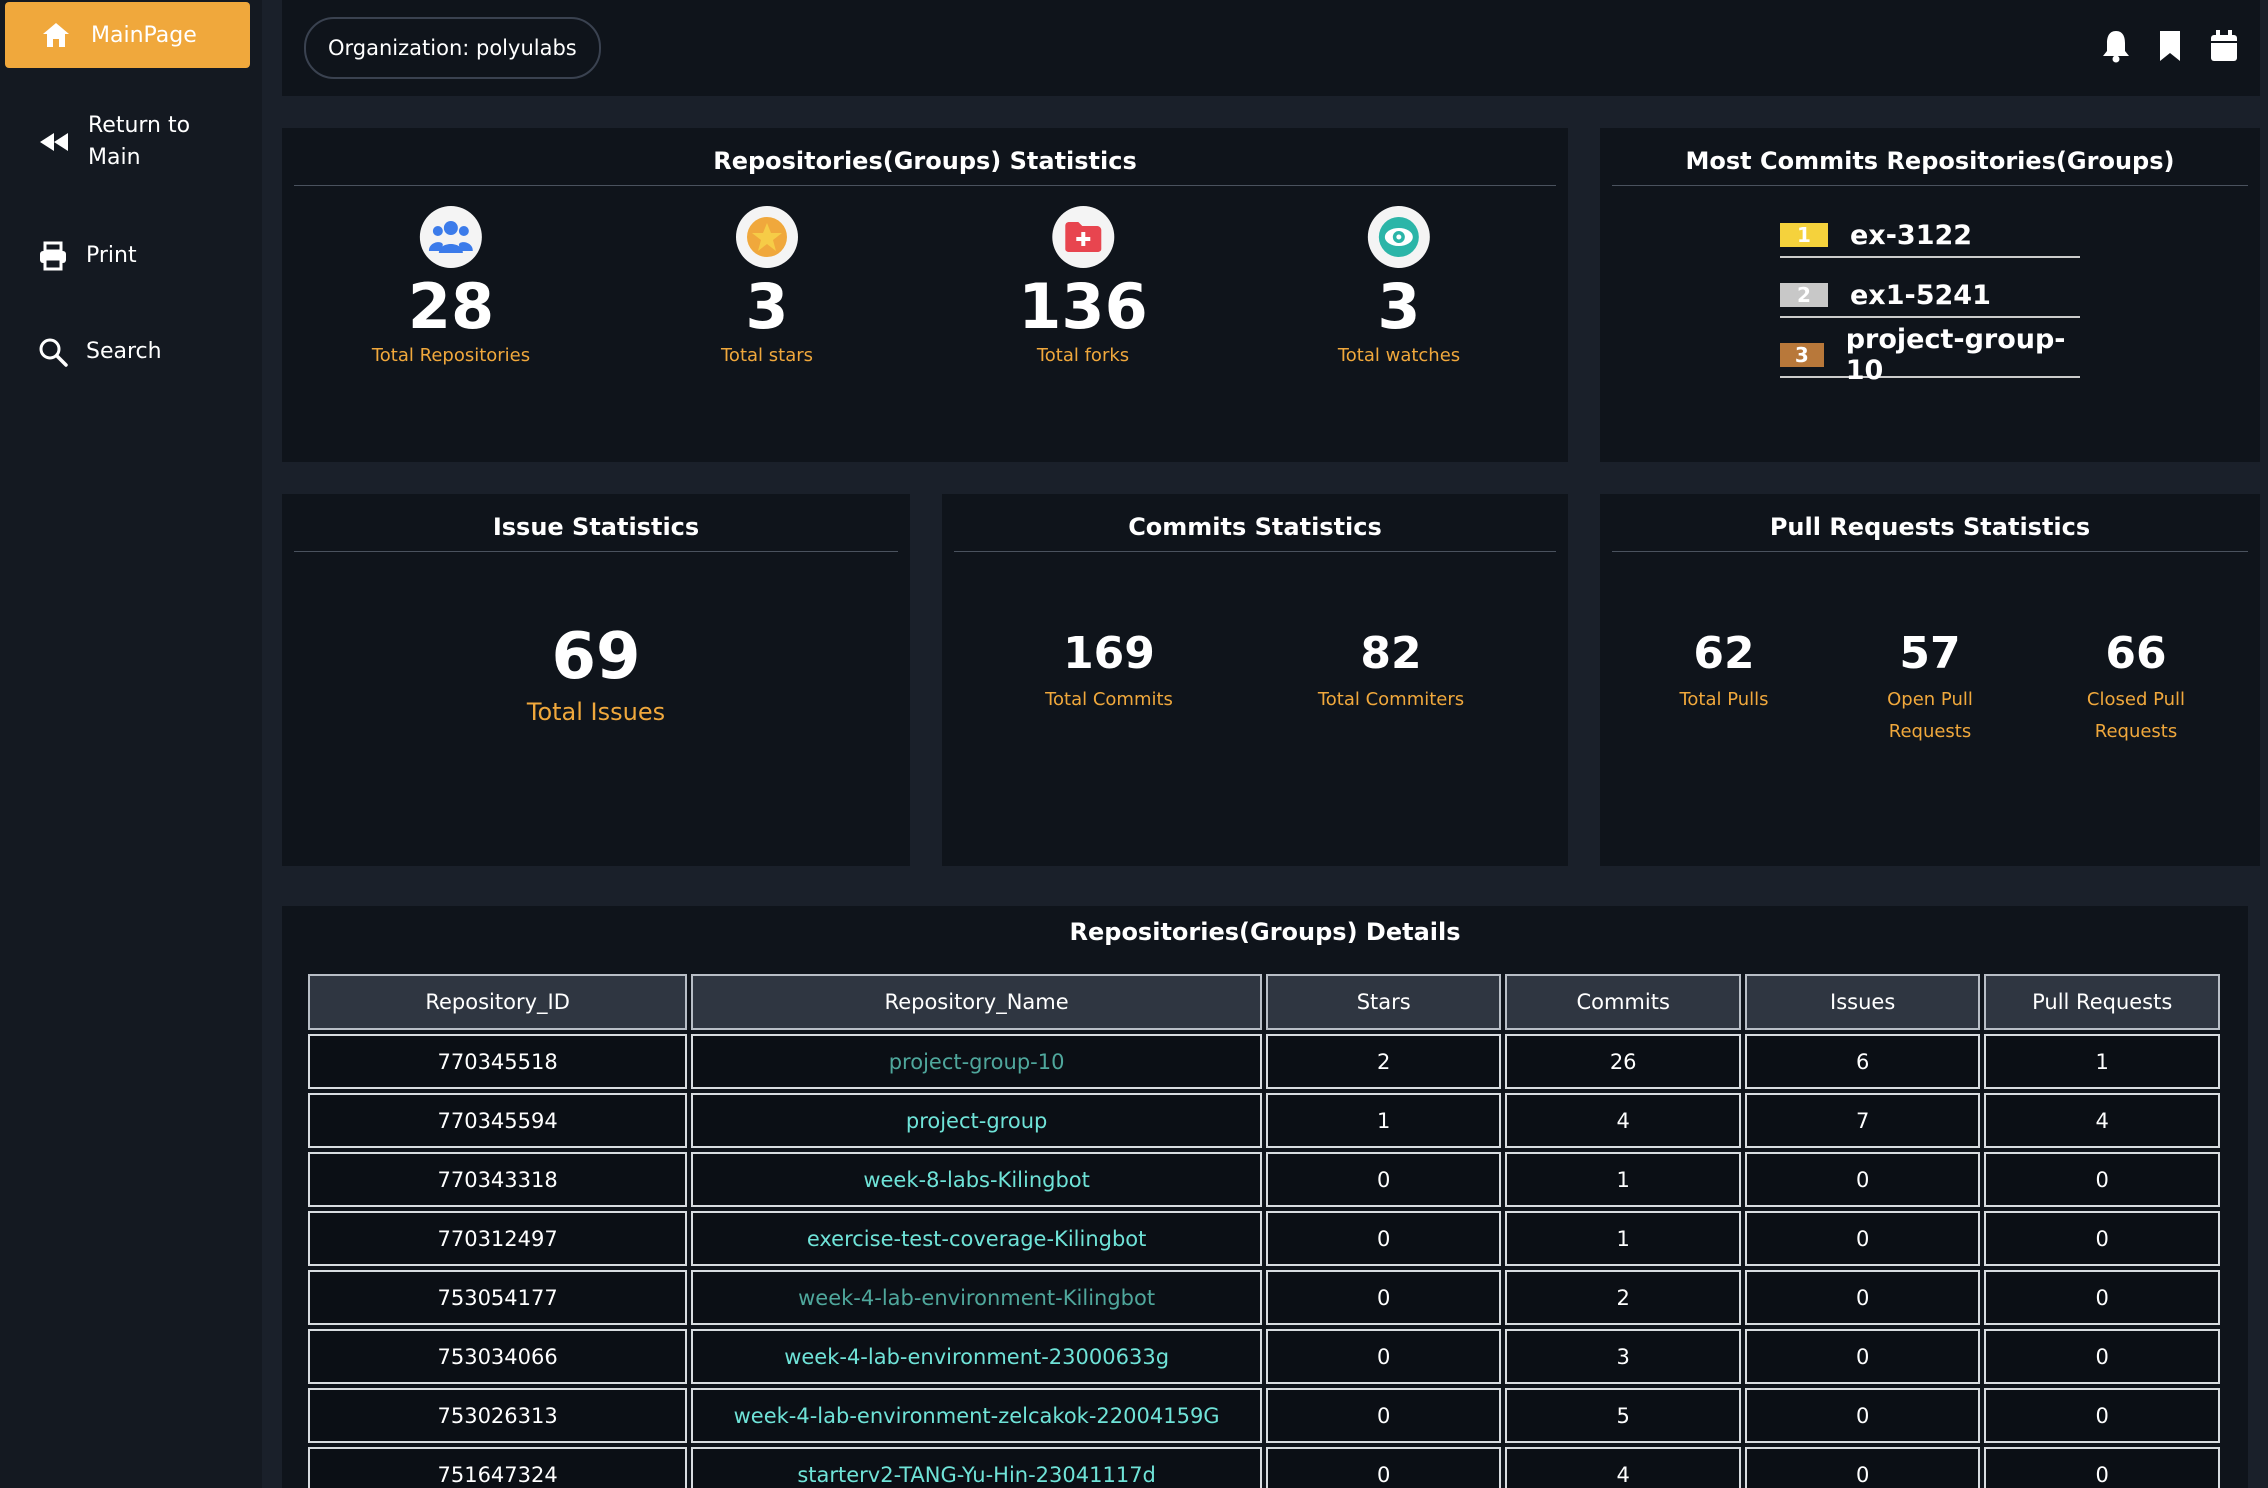 The image size is (2268, 1488). I want to click on table-row: 770343318 week-8-labs-Kilingbot 0 1 0 0, so click(1264, 1179).